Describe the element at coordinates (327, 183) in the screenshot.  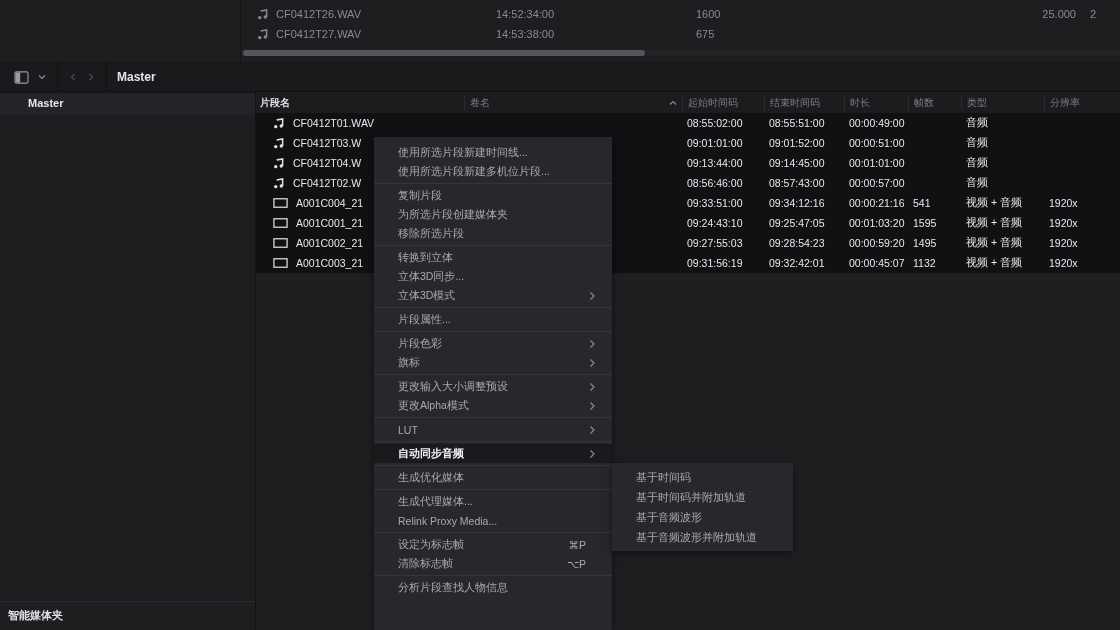
I see `clip-name: CF0412T02.W` at that location.